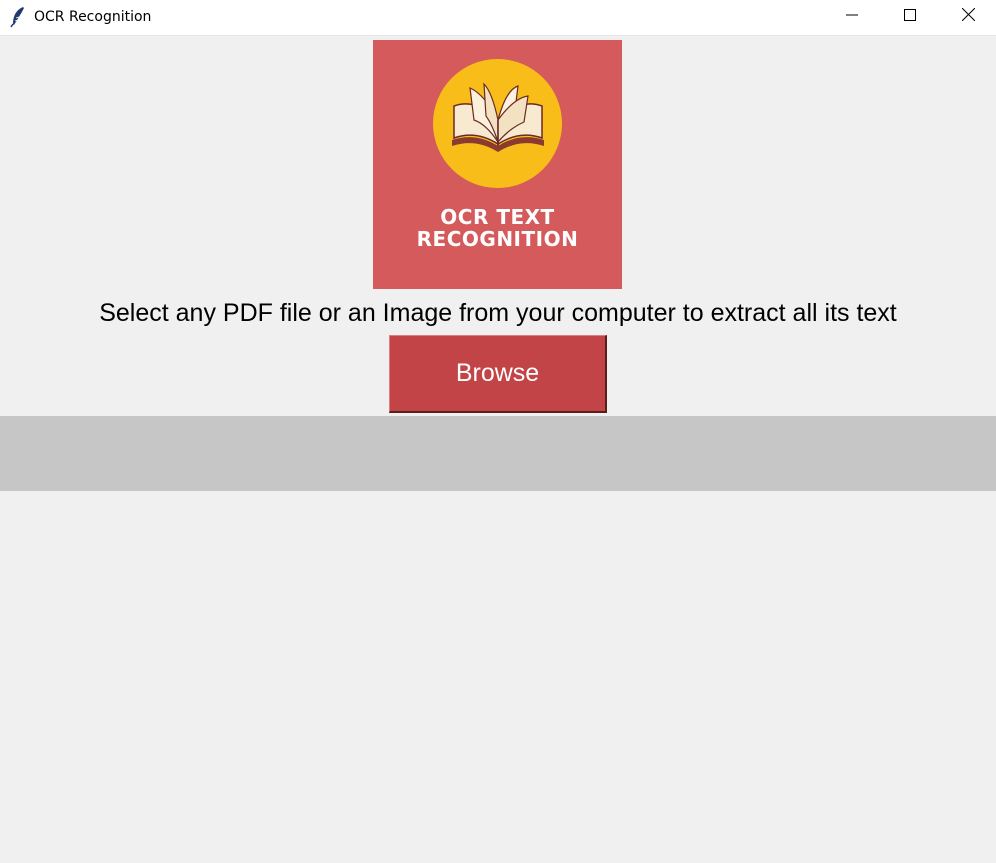 This screenshot has height=863, width=996. I want to click on close-icon, so click(968, 16).